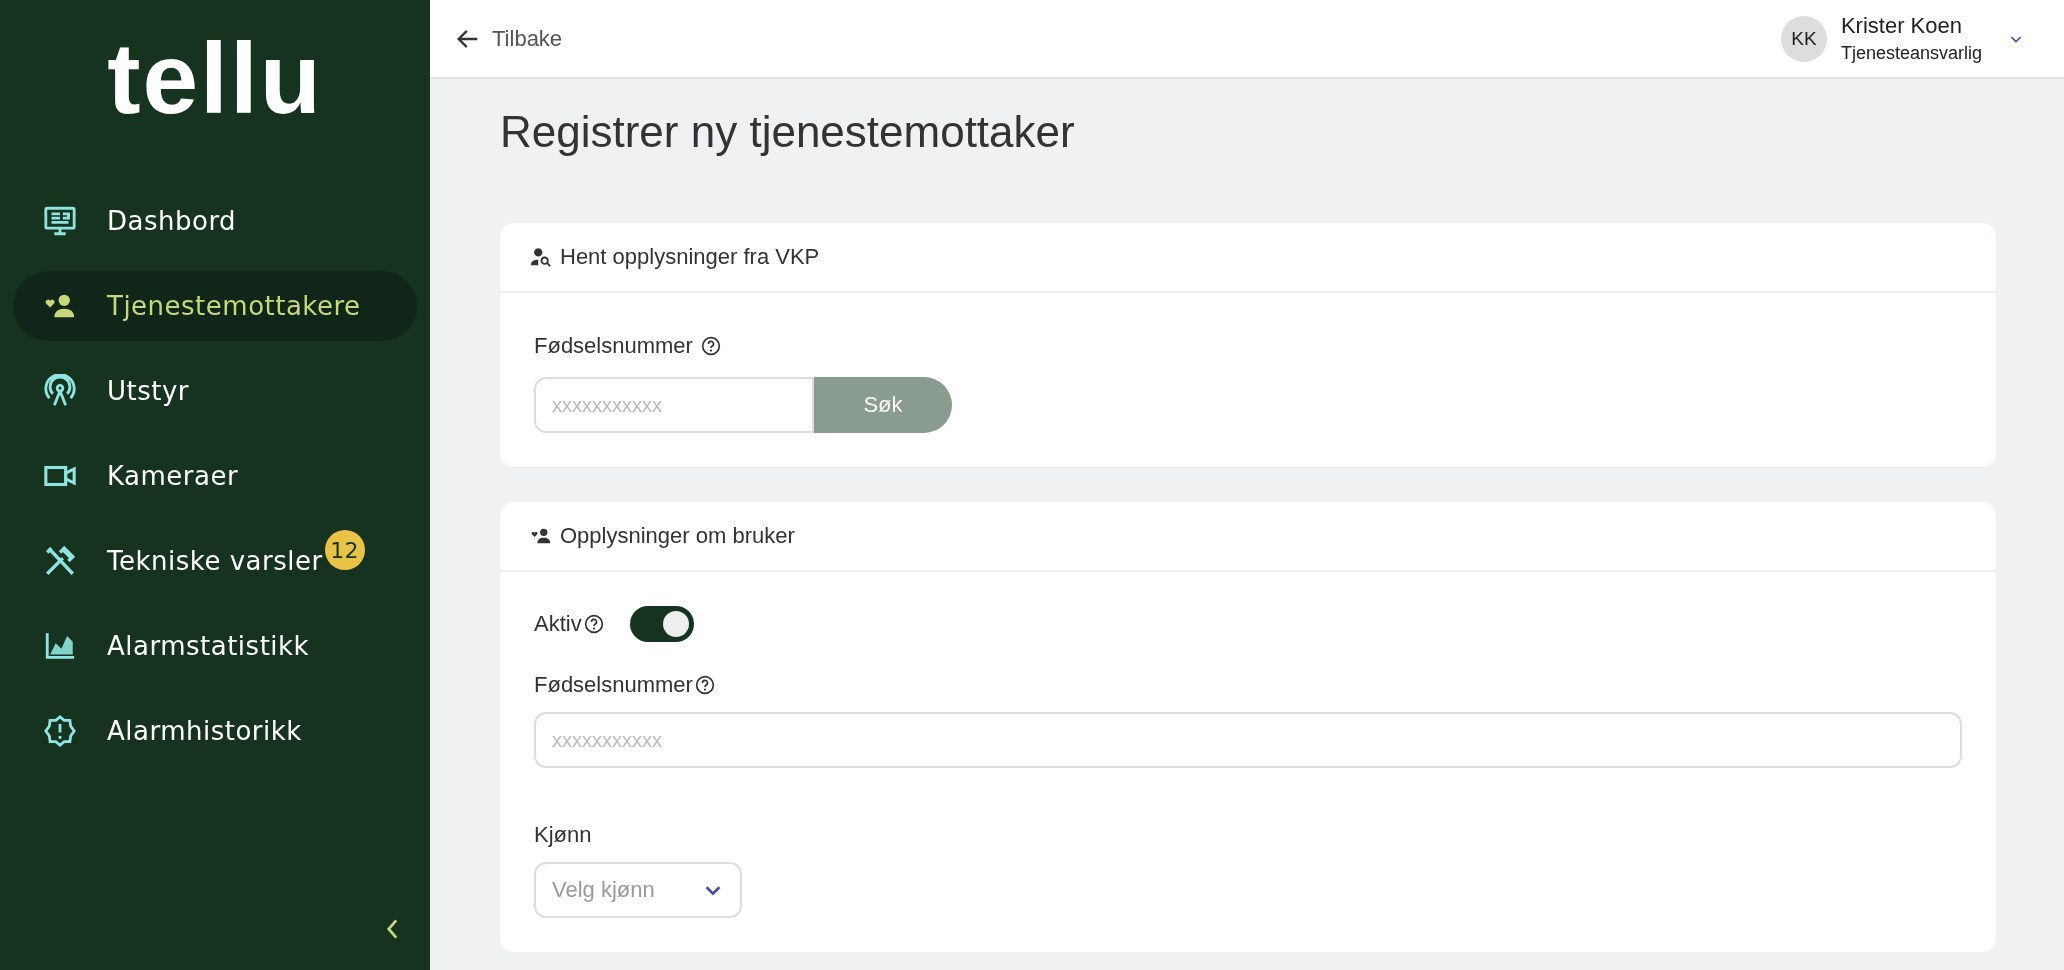 This screenshot has height=970, width=2064. What do you see at coordinates (60, 561) in the screenshot?
I see `tools-icon` at bounding box center [60, 561].